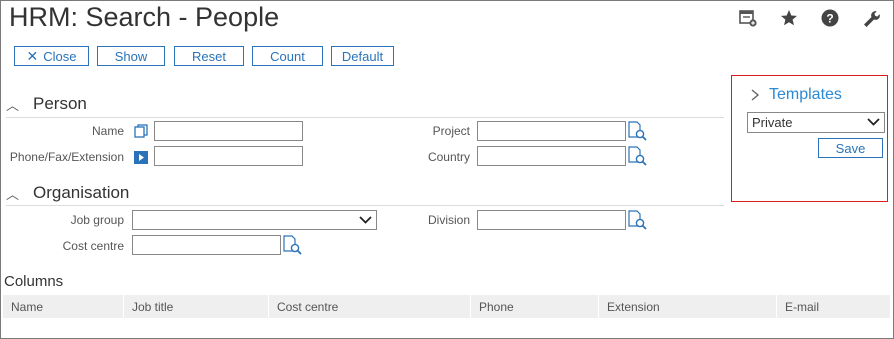  I want to click on cost-centre-input, so click(206, 245).